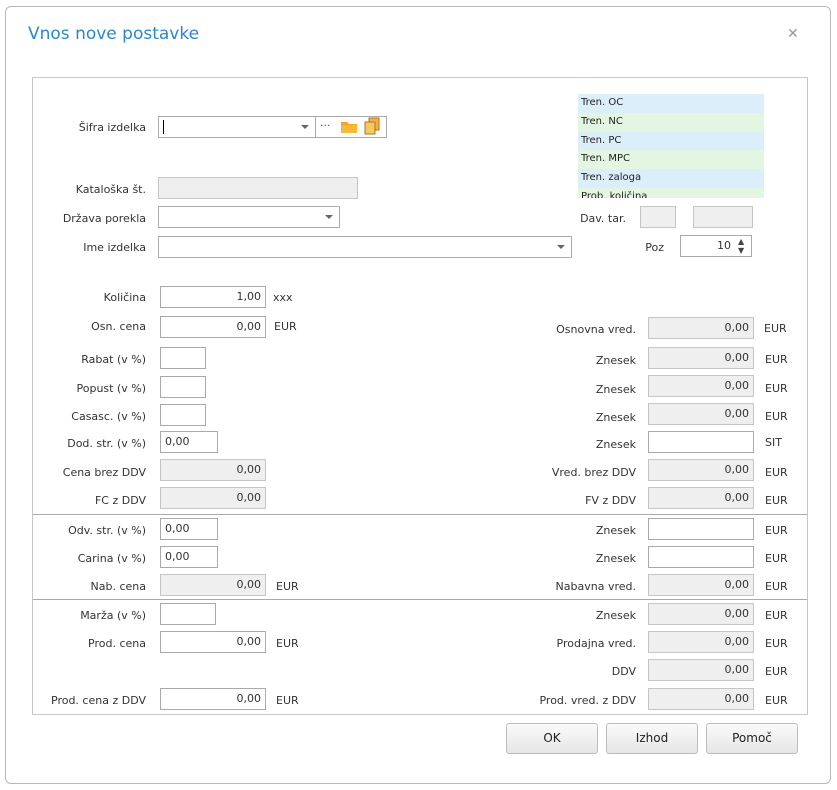 Image resolution: width=837 pixels, height=790 pixels. What do you see at coordinates (596, 329) in the screenshot?
I see `osnovna-label: Osnovna vred.` at bounding box center [596, 329].